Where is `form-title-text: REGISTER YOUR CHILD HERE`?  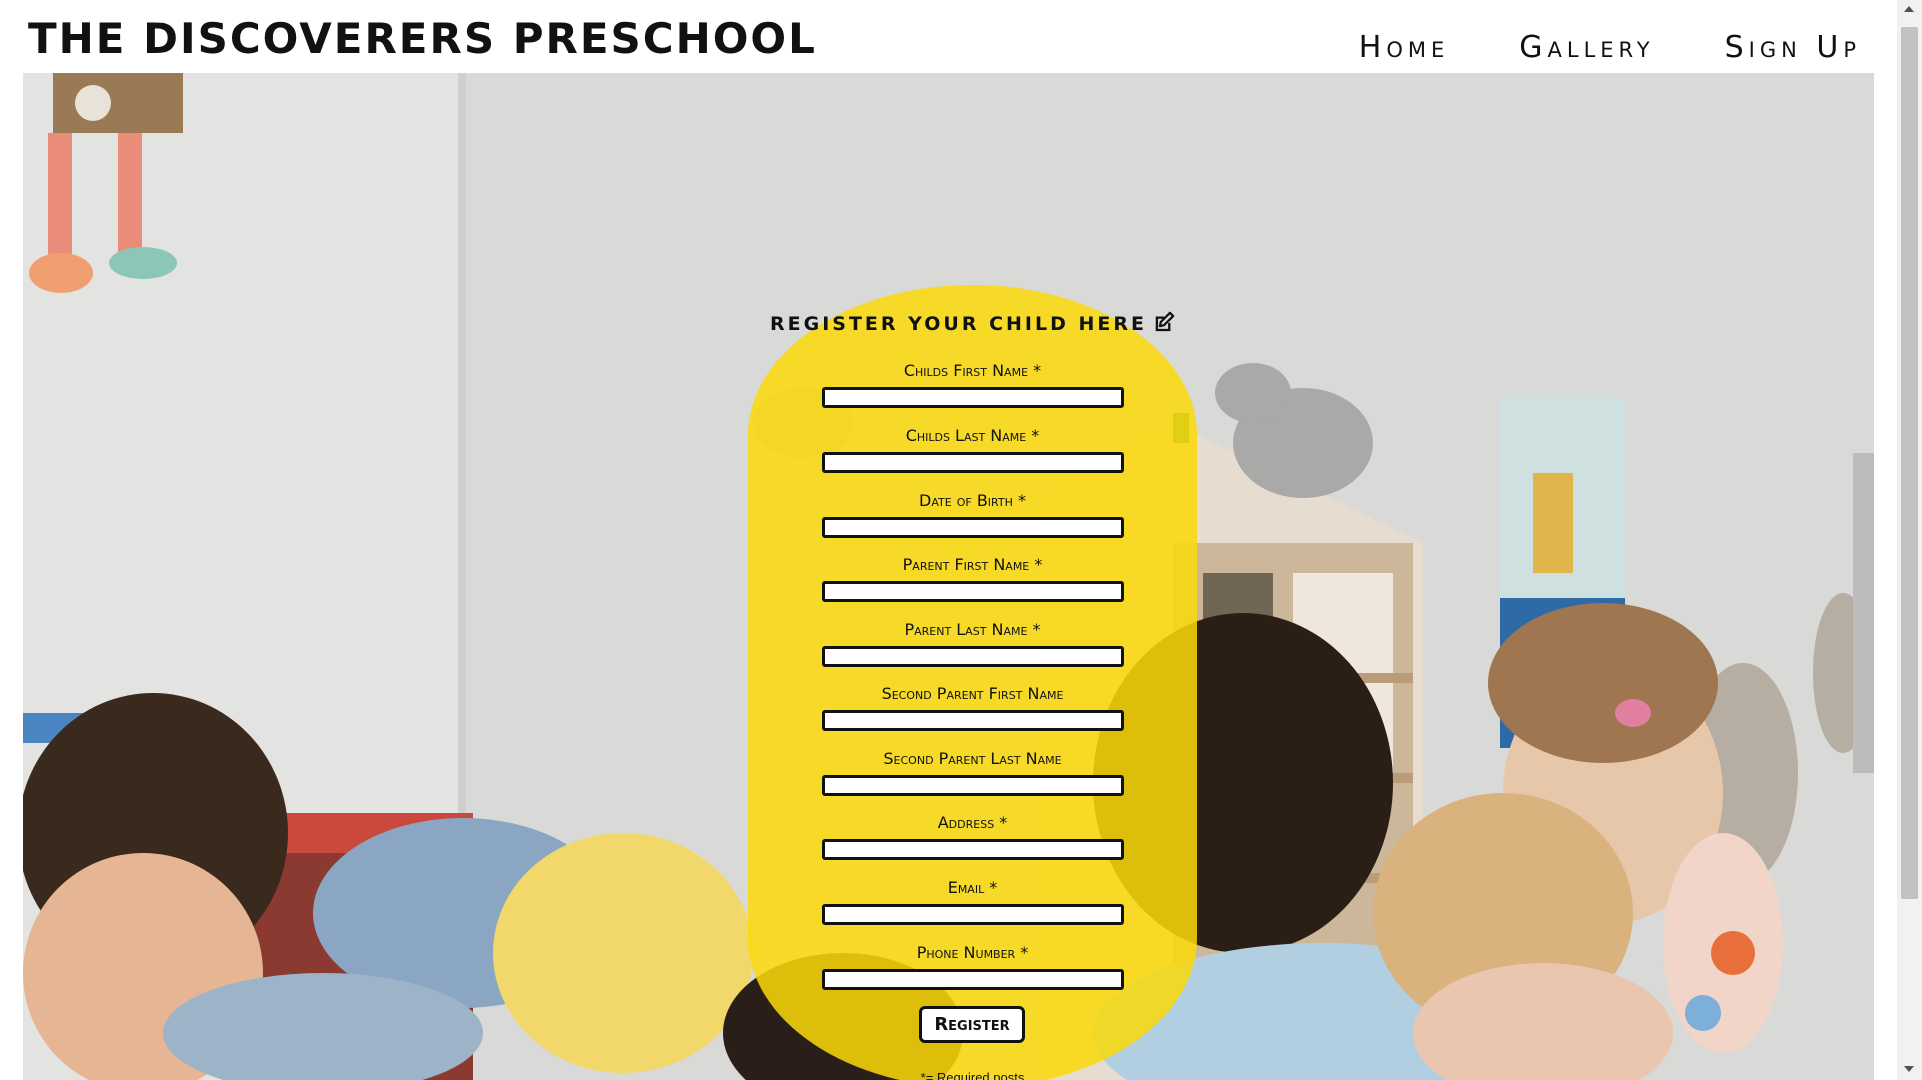 form-title-text: REGISTER YOUR CHILD HERE is located at coordinates (958, 324).